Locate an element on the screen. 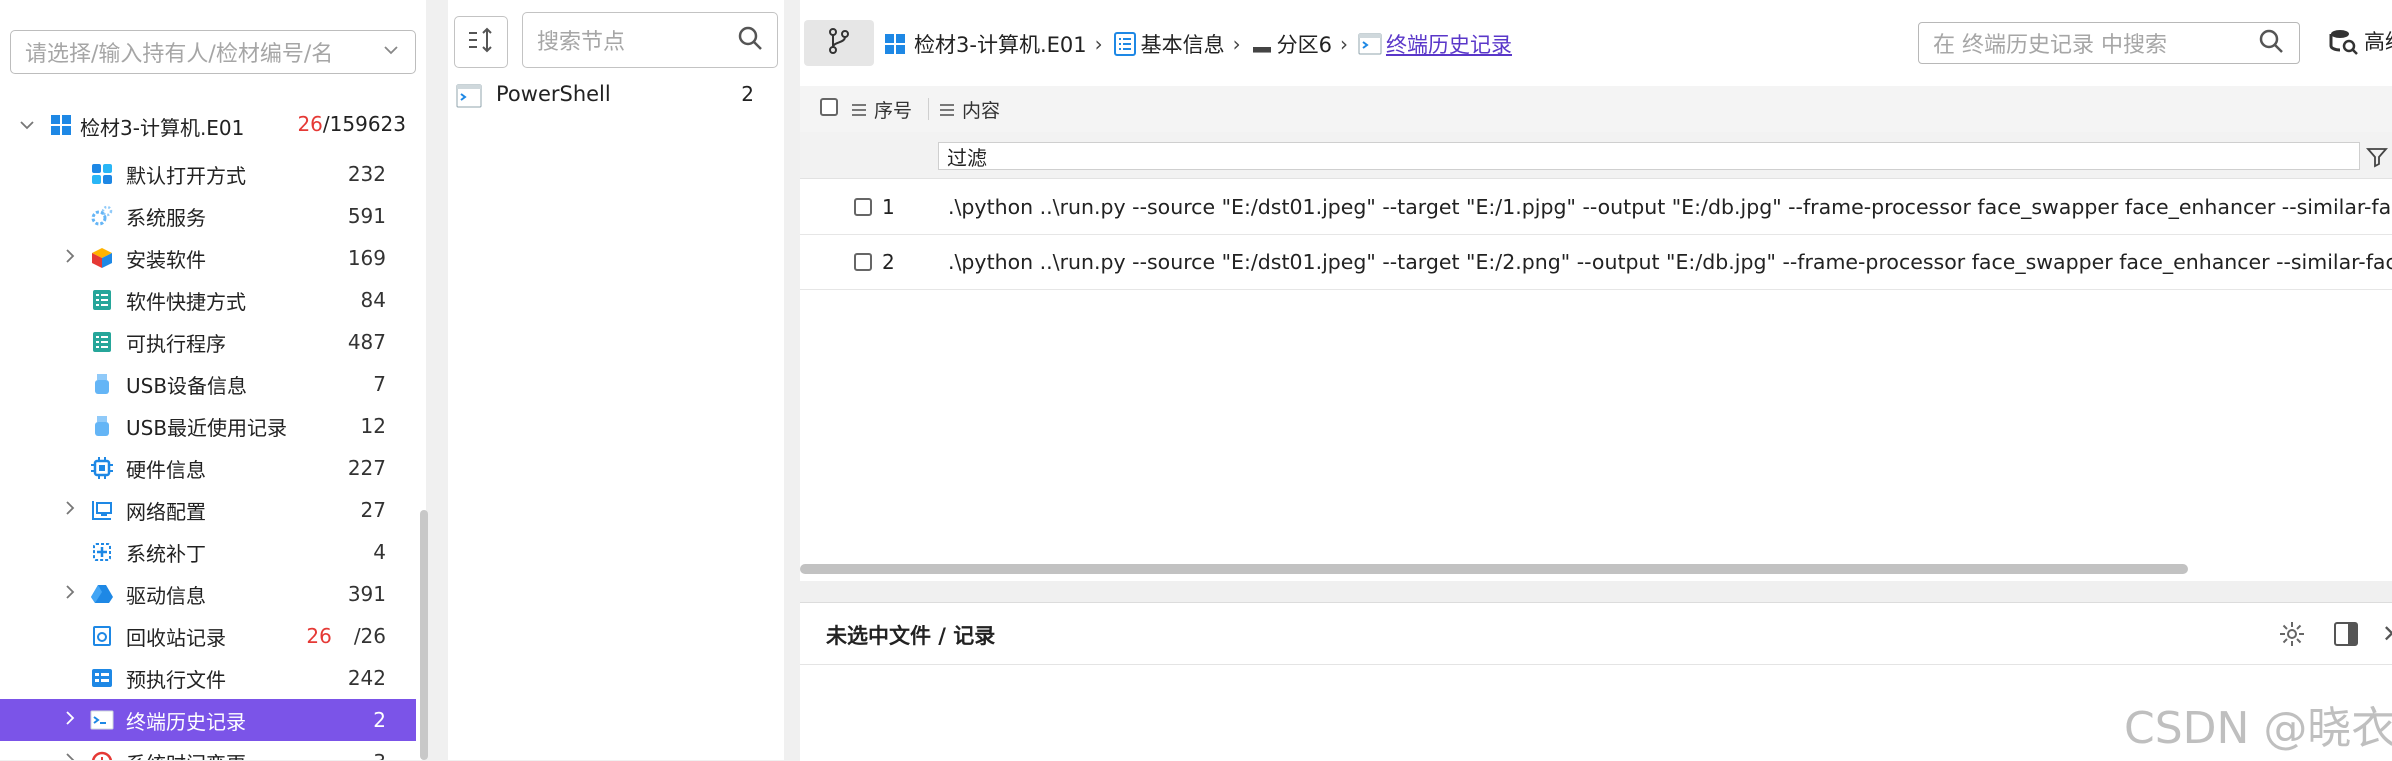  tree-item-system-time-change: 系统时间变更 3 is located at coordinates (208, 750).